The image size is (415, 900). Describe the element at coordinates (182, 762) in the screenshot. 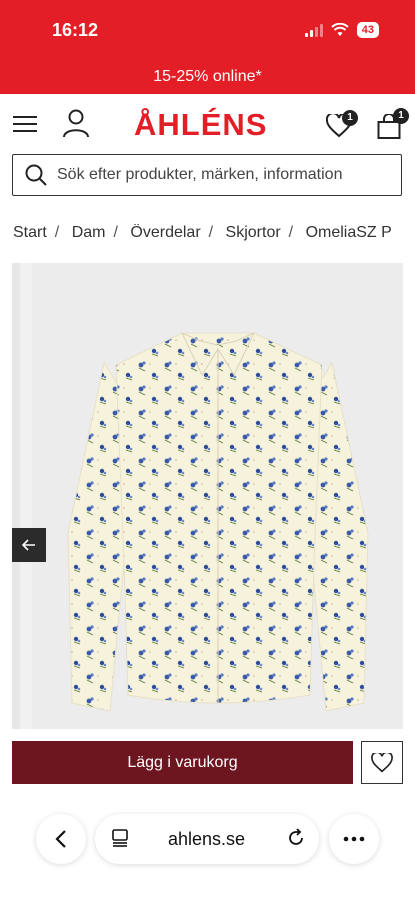

I see `add-to-cart-button: Lägg i varukorg` at that location.